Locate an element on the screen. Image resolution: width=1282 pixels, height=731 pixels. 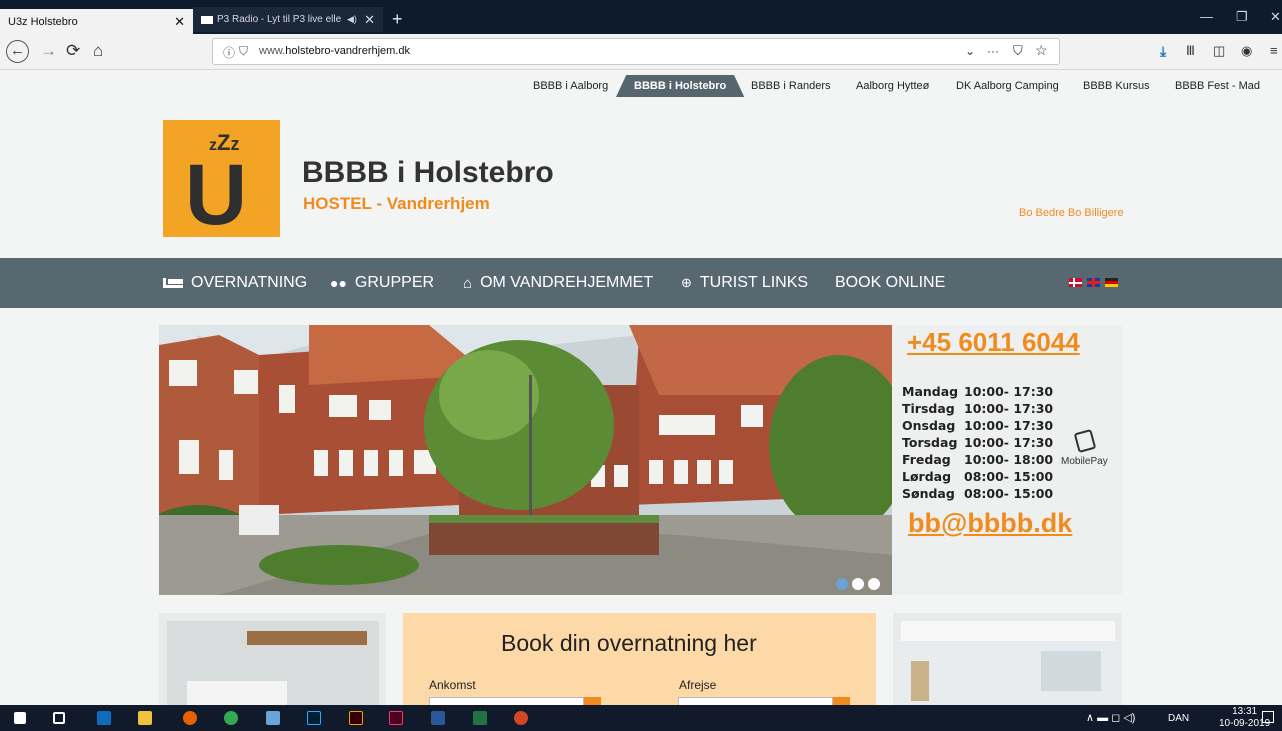
tab-title: P3 Radio - Lyt til P3 live elle is located at coordinates (279, 19).